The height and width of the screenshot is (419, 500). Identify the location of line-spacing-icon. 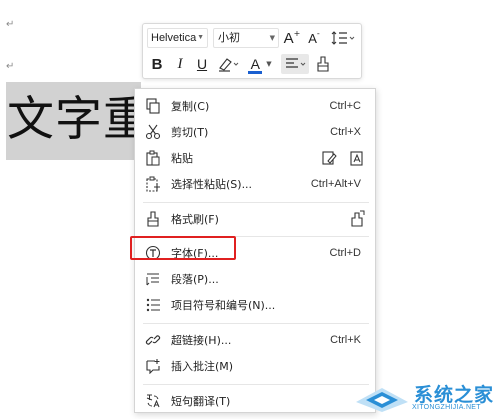
(343, 38).